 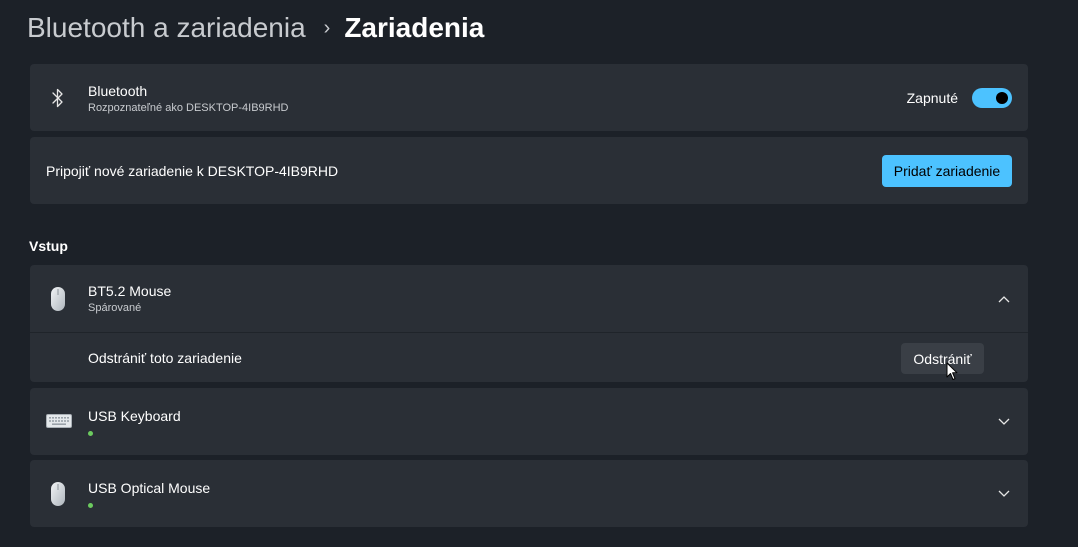 What do you see at coordinates (188, 108) in the screenshot?
I see `bluetooth-subtitle: Rozpoznateľné ako DESKTOP-4IB9RHD` at bounding box center [188, 108].